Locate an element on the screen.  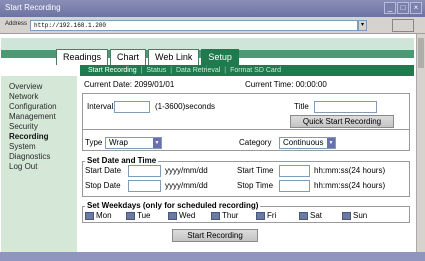
title-input is located at coordinates (345, 107).